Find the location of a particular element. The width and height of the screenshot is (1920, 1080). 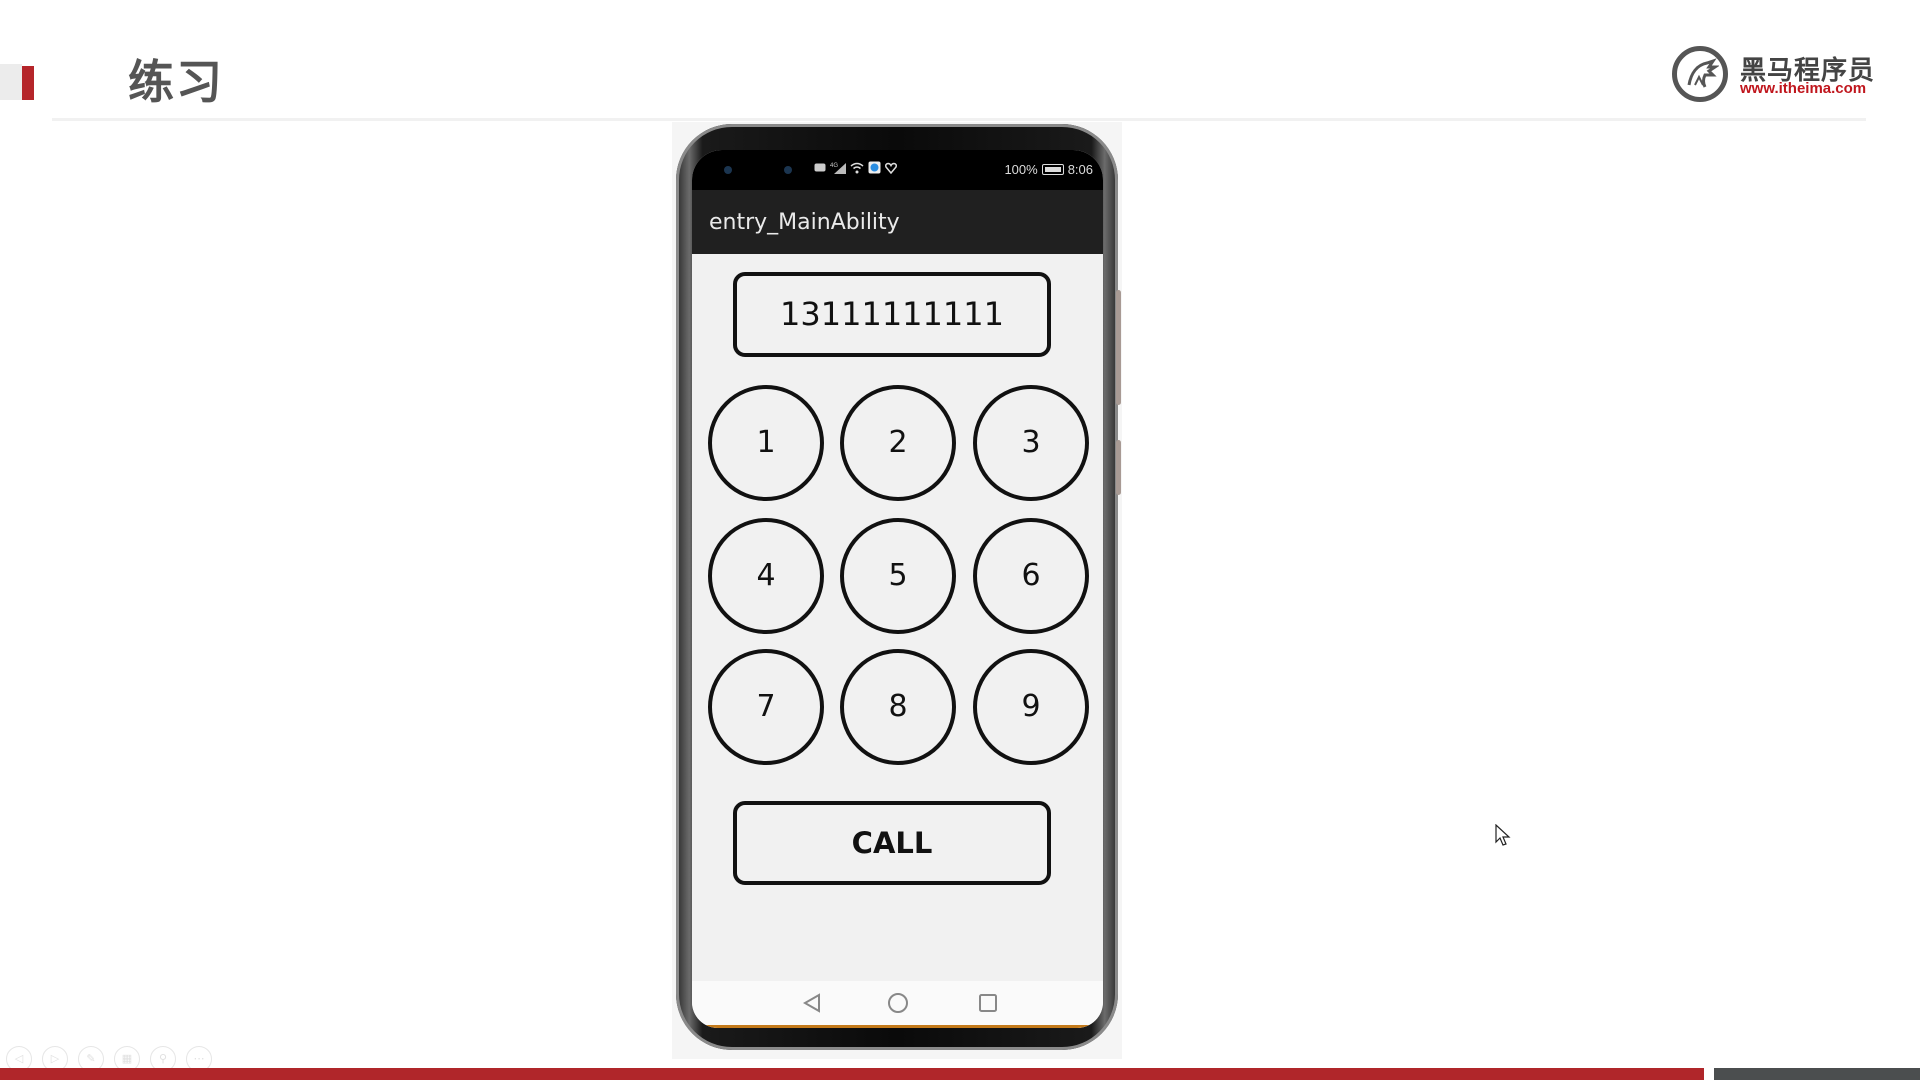

dial-key-5: 5 is located at coordinates (898, 576).